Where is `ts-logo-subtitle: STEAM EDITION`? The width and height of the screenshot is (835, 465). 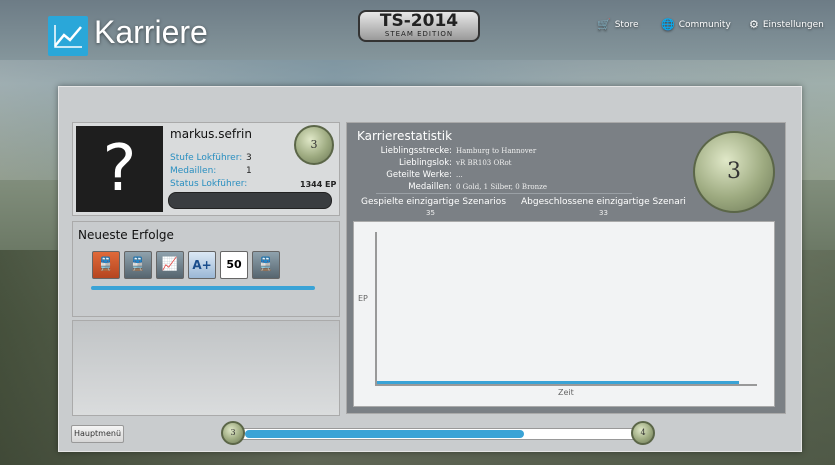 ts-logo-subtitle: STEAM EDITION is located at coordinates (419, 34).